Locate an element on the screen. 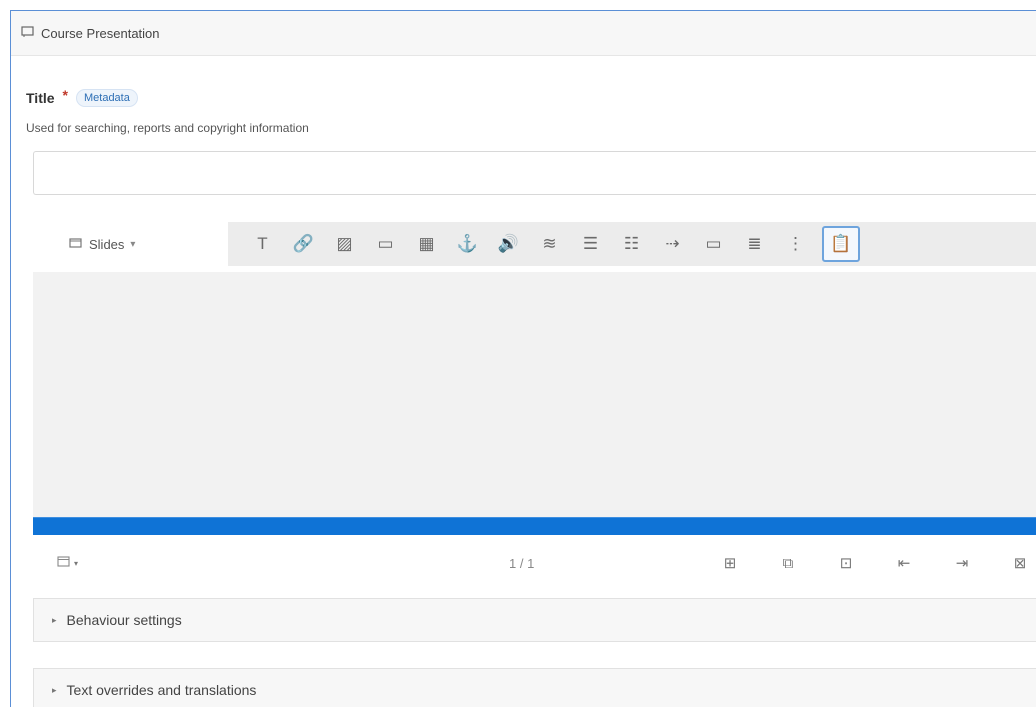 The height and width of the screenshot is (707, 1036). slides-dropdown-label: Slides is located at coordinates (107, 244).